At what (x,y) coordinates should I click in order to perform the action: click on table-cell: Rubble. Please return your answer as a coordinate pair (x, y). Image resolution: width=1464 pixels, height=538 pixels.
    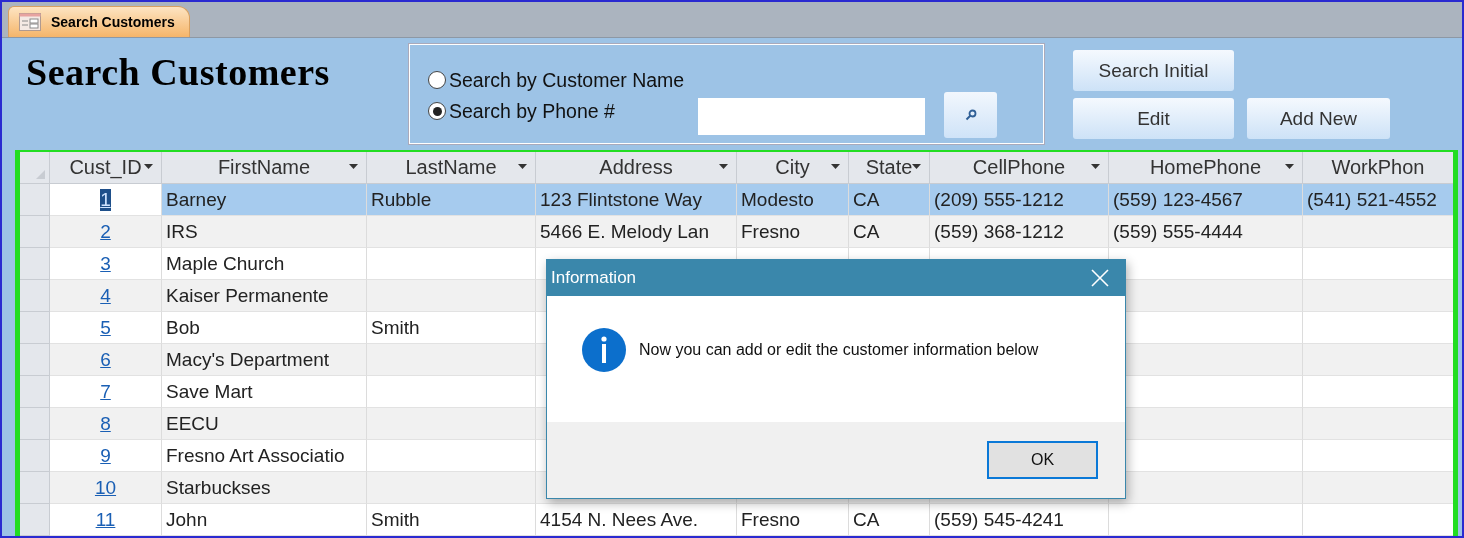
    Looking at the image, I should click on (451, 200).